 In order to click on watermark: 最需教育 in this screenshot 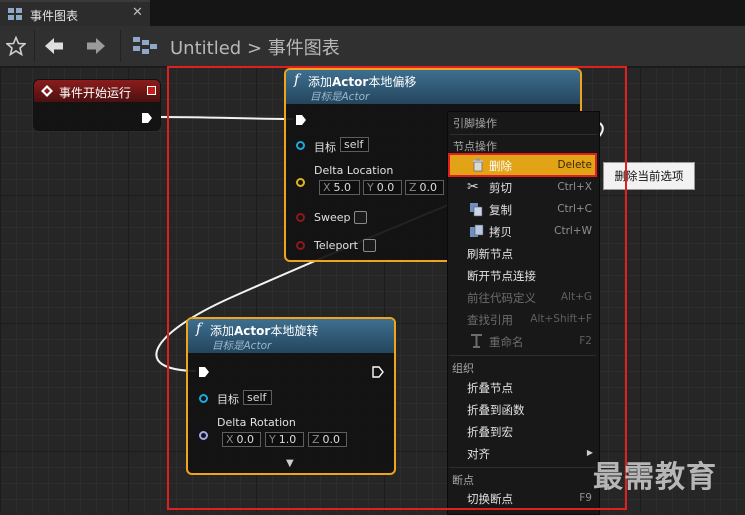, I will do `click(655, 477)`.